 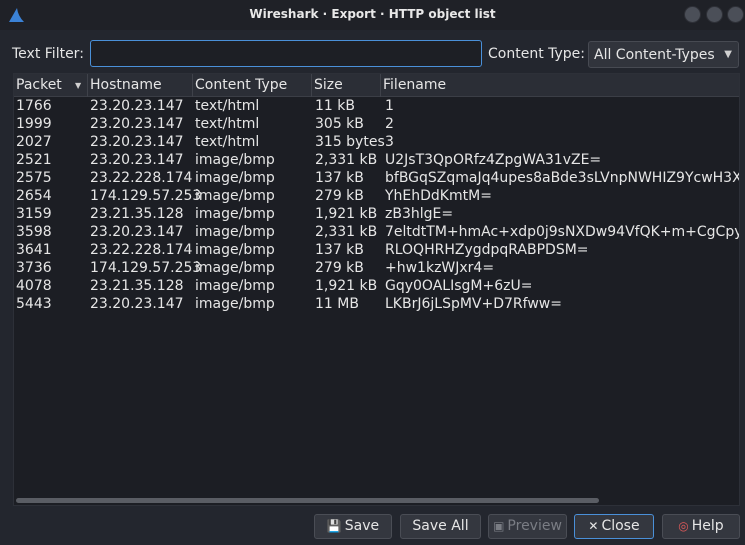 What do you see at coordinates (389, 142) in the screenshot?
I see `cell-filename: 3` at bounding box center [389, 142].